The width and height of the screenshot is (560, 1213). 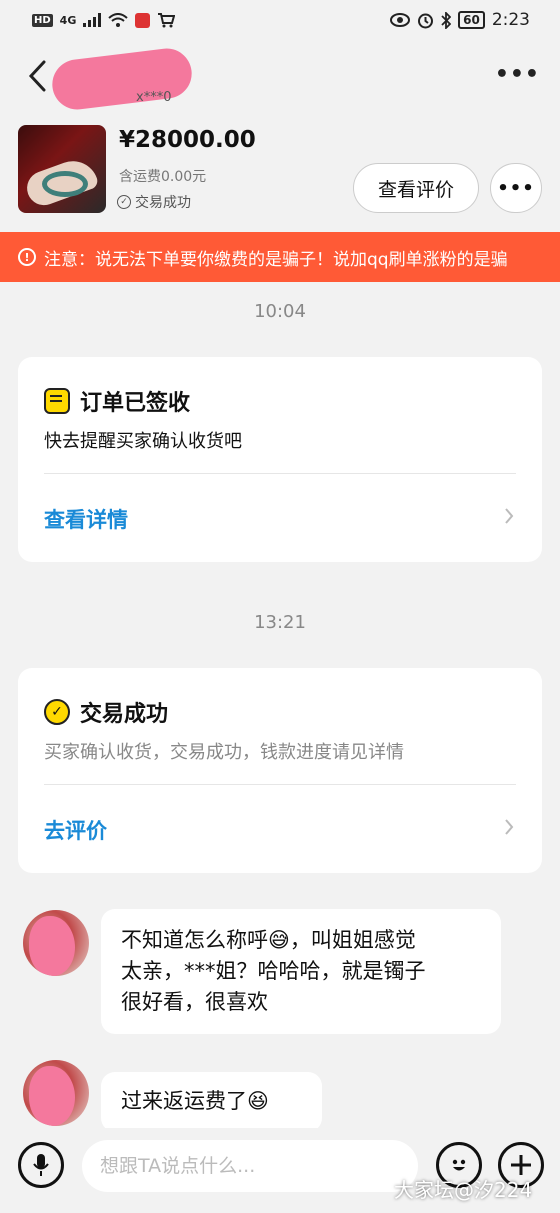 I want to click on chevron-left-icon, so click(x=37, y=76).